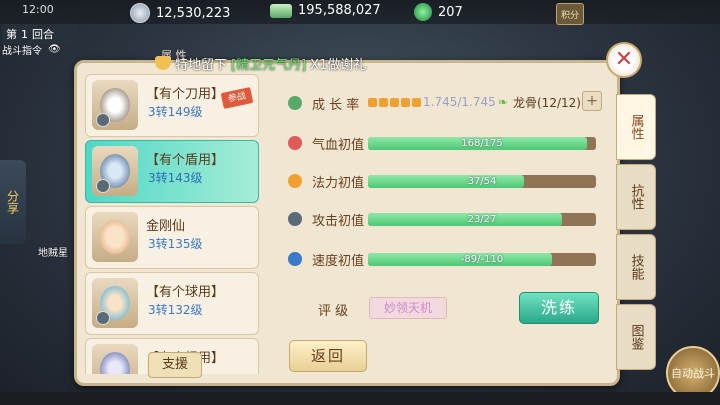 The height and width of the screenshot is (405, 720). I want to click on stat-row-hp: 气血初值 168/175, so click(448, 144).